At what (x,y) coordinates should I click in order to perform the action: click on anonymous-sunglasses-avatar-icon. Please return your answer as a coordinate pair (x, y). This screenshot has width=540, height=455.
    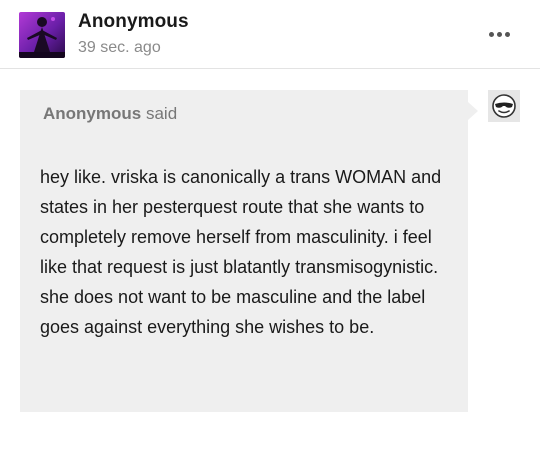
    Looking at the image, I should click on (504, 106).